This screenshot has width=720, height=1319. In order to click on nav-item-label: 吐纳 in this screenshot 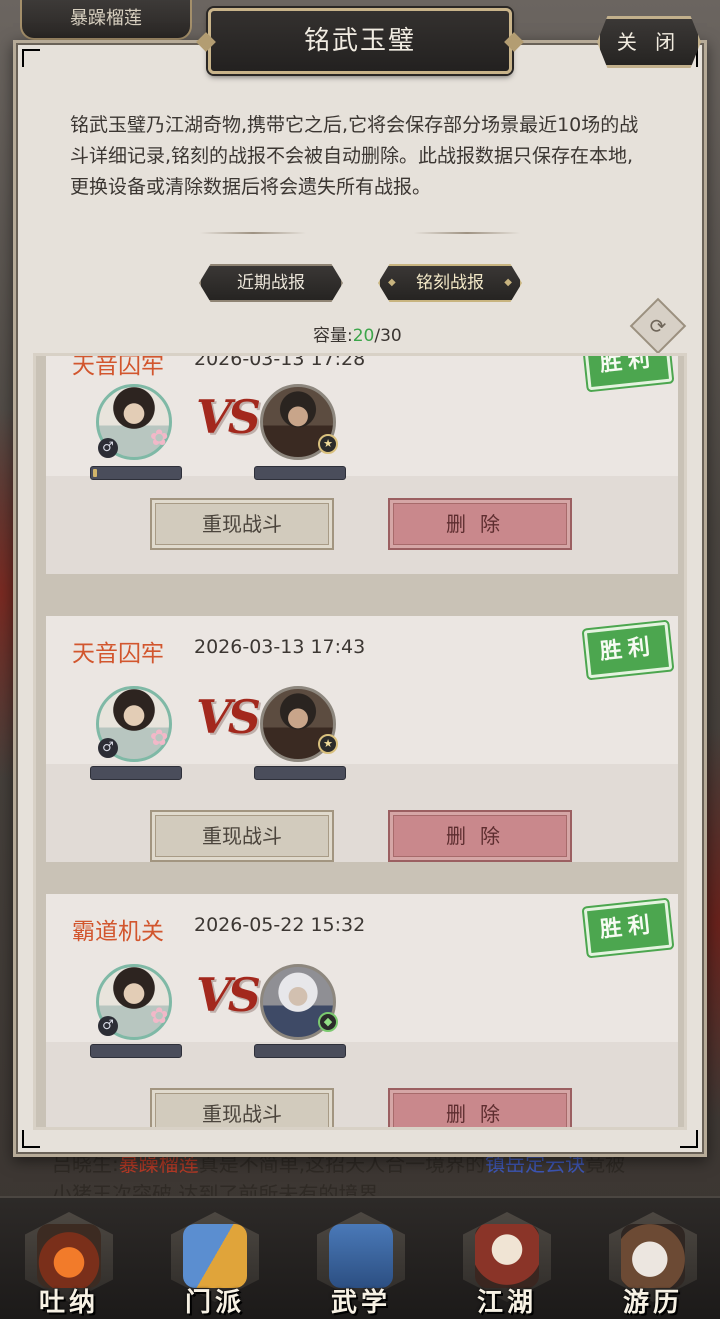, I will do `click(68, 1303)`.